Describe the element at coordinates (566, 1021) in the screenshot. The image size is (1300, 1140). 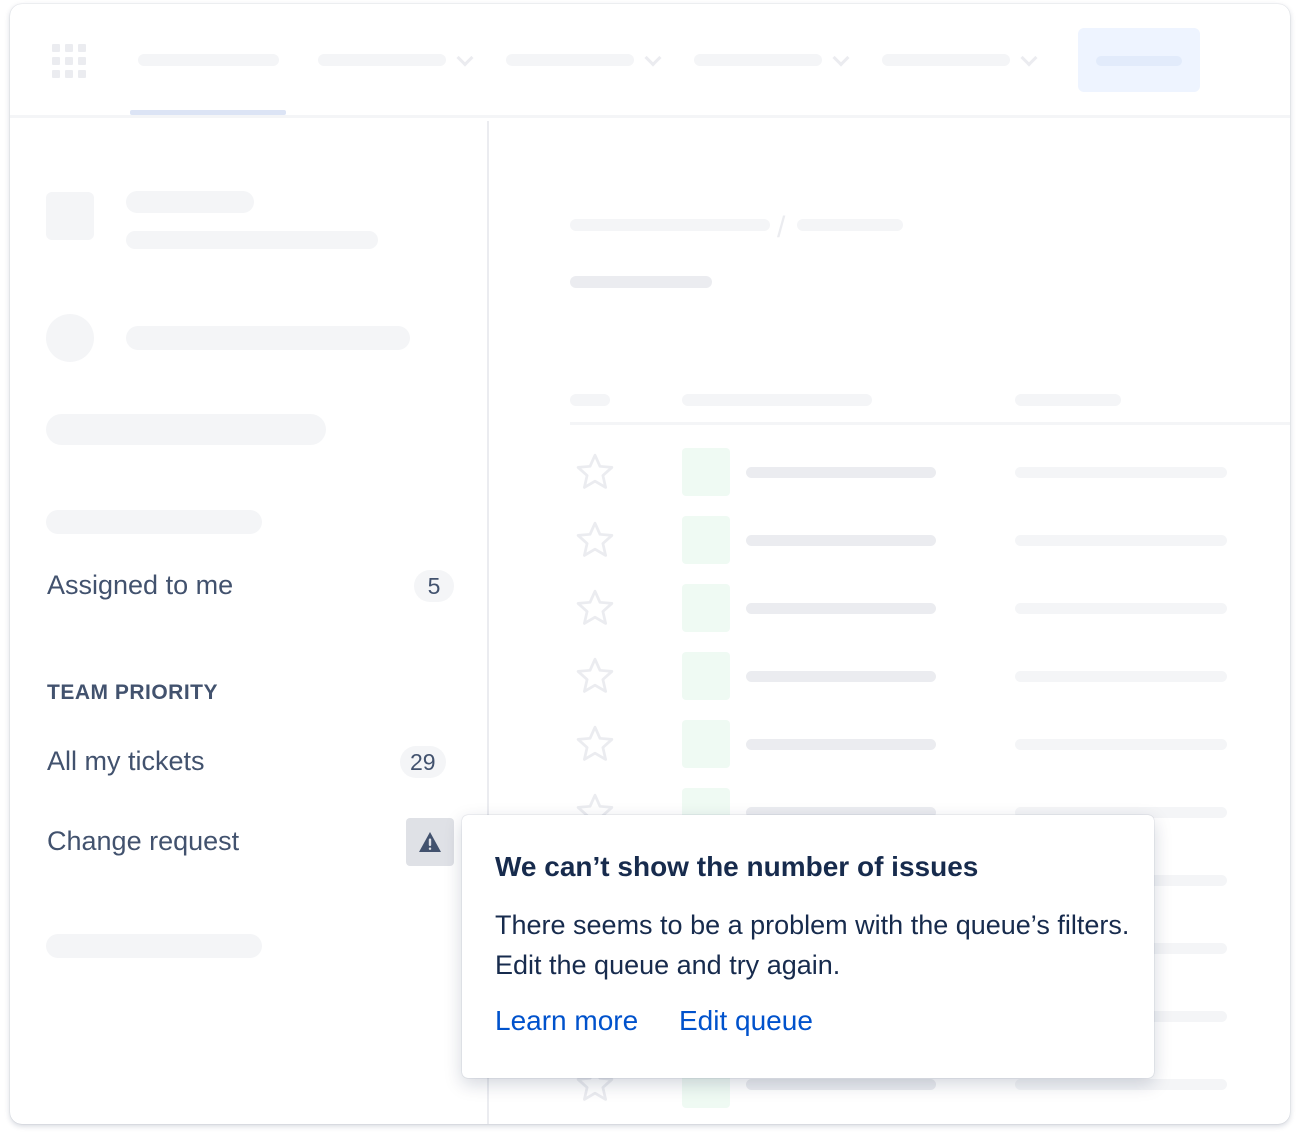
I see `learn-more-link: Learn more` at that location.